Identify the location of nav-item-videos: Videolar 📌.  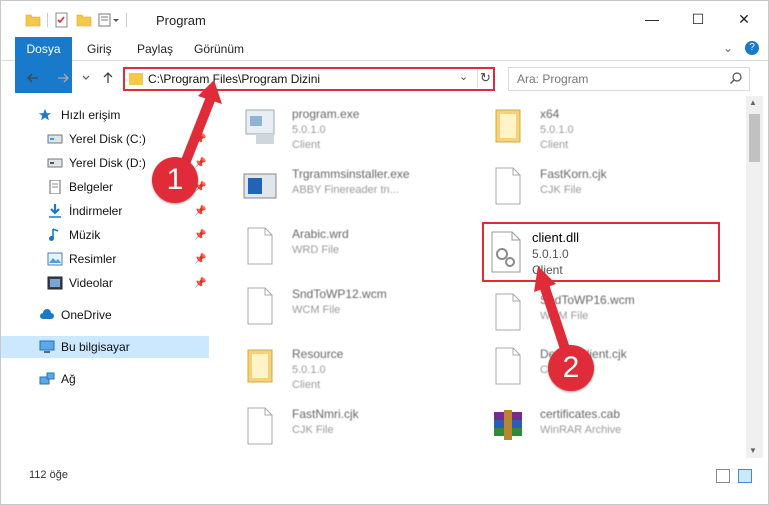
(105, 283).